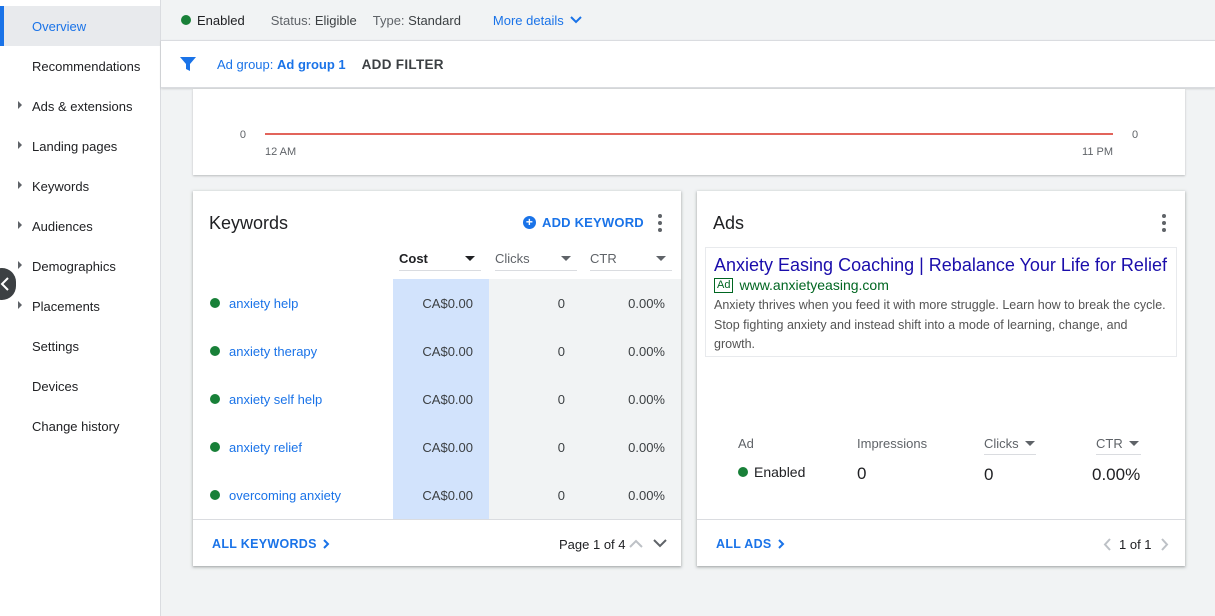 This screenshot has width=1215, height=616. I want to click on ads-title: Ads, so click(729, 223).